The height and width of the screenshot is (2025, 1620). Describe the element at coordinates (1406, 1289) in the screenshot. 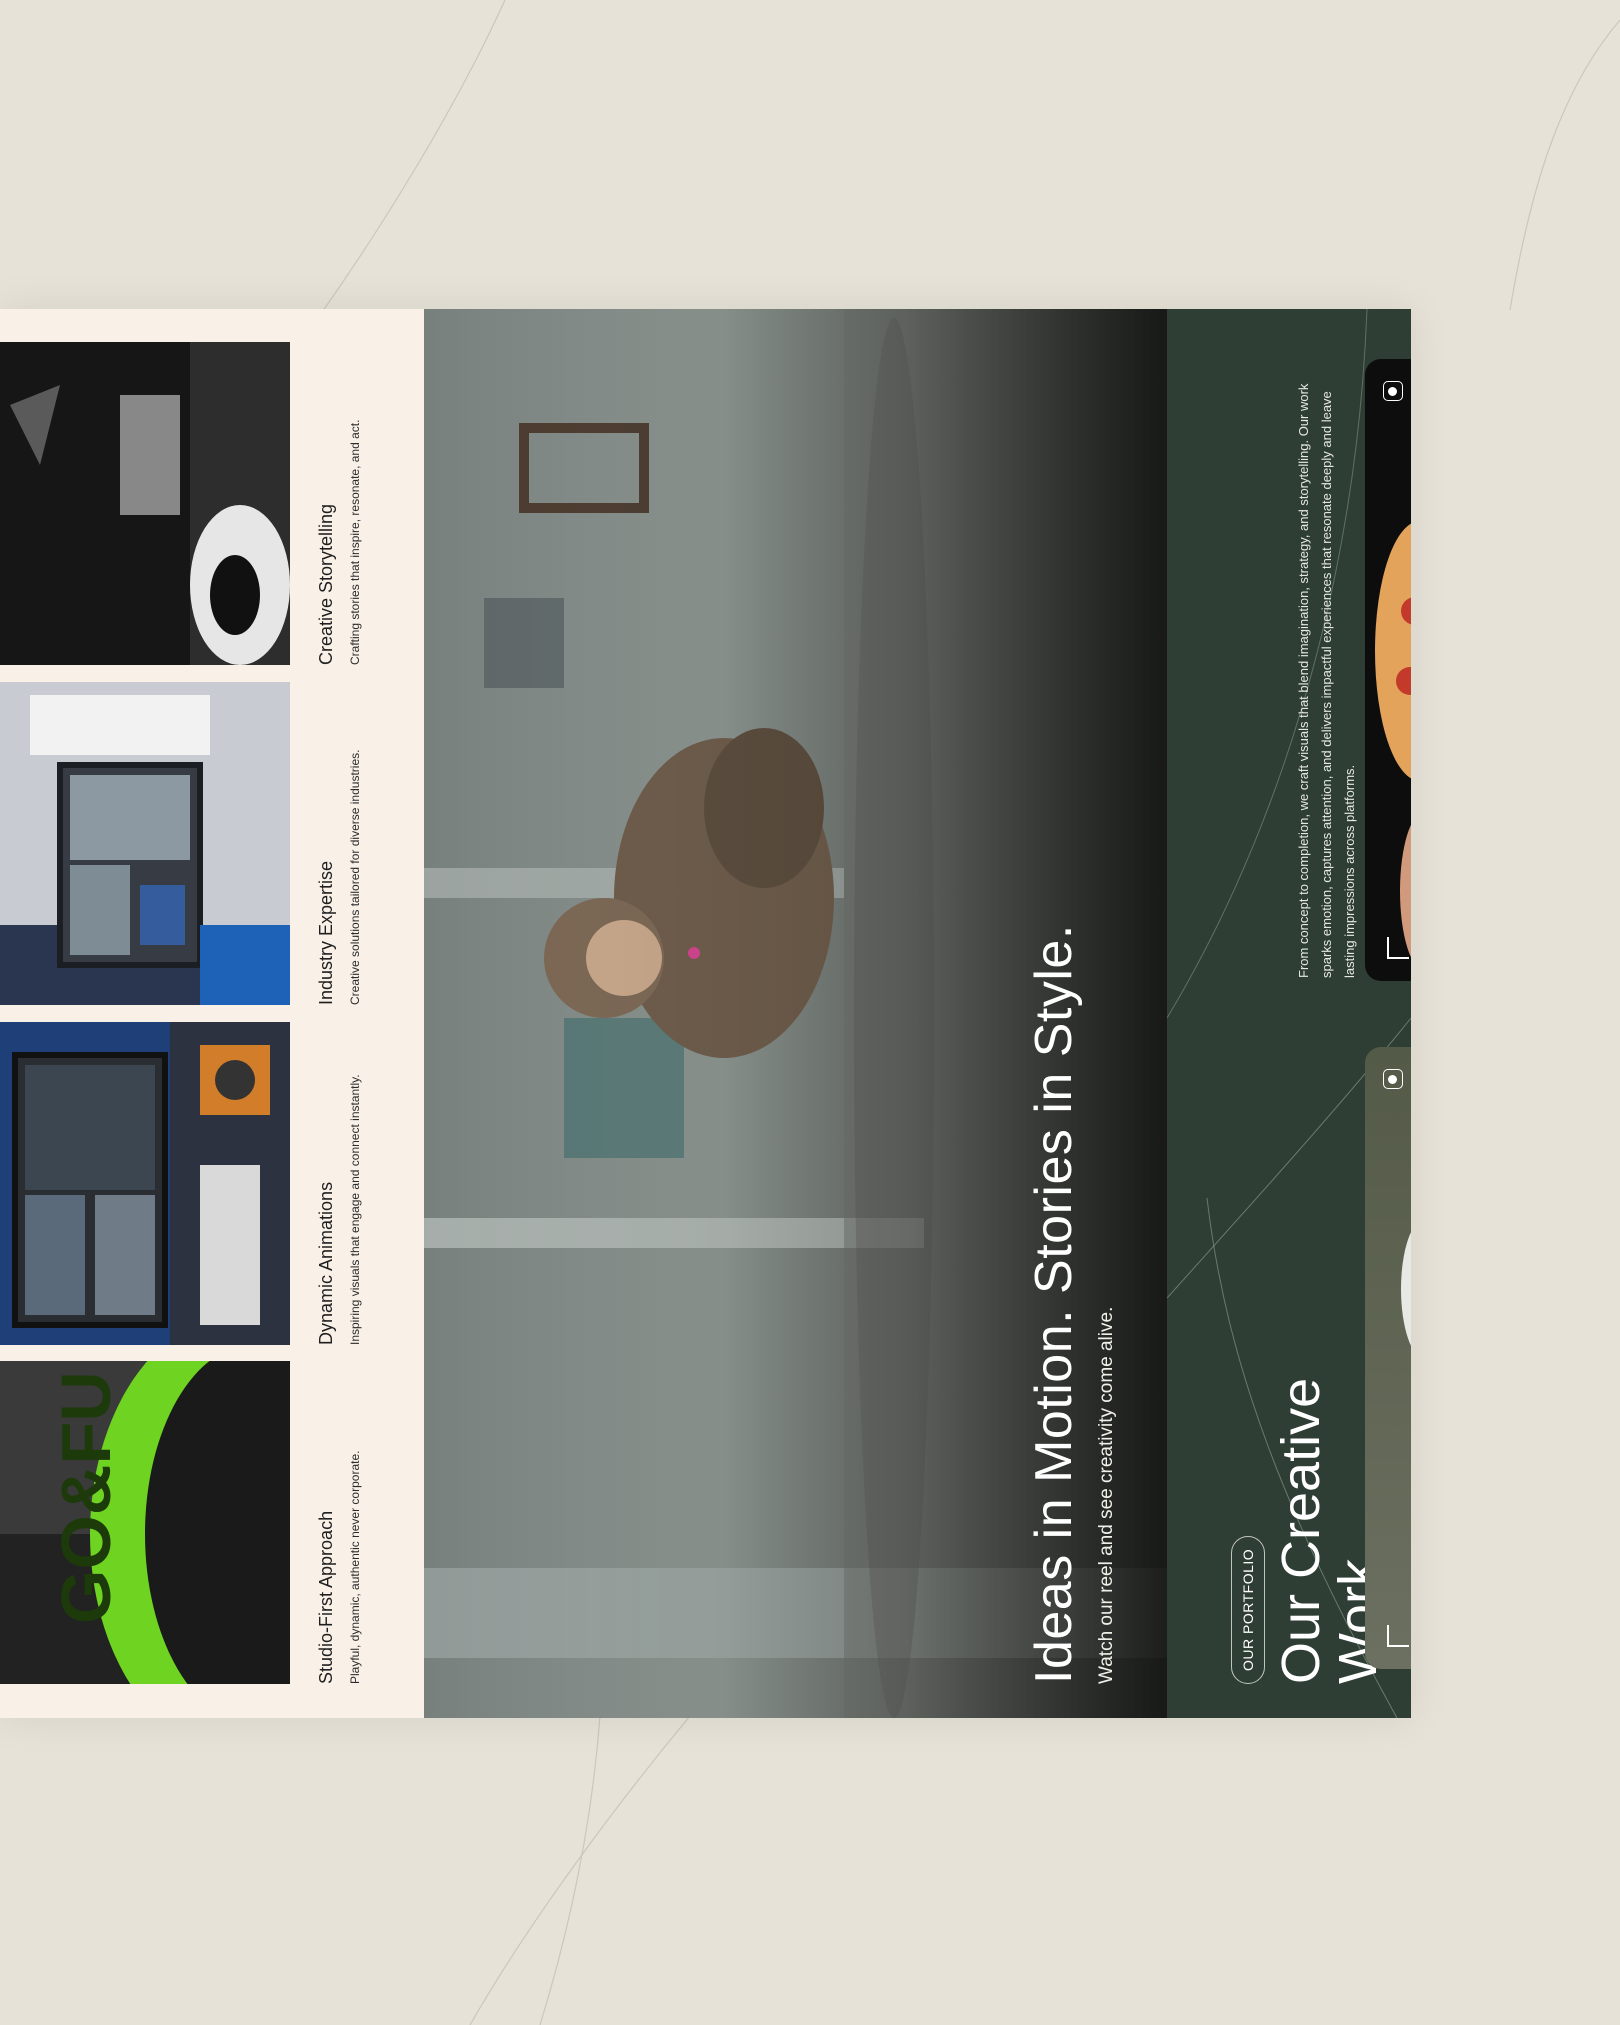

I see `sneakers-photo` at that location.